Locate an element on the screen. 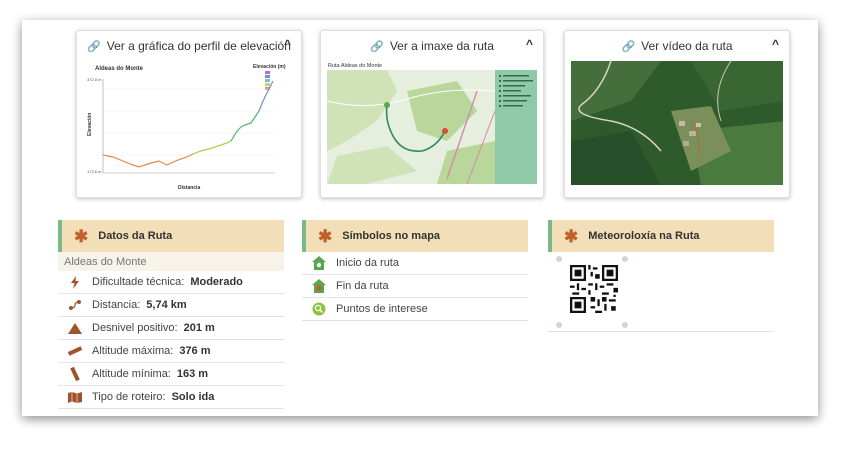 This screenshot has width=859, height=458. weather-panel: ✱ Meteoroloxía na Ruta is located at coordinates (661, 276).